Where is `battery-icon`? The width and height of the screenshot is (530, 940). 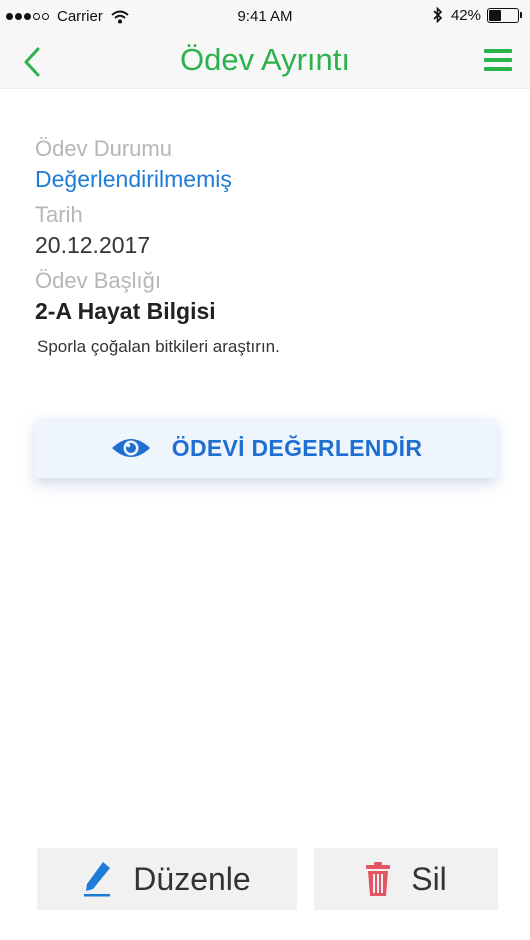
battery-icon is located at coordinates (503, 15).